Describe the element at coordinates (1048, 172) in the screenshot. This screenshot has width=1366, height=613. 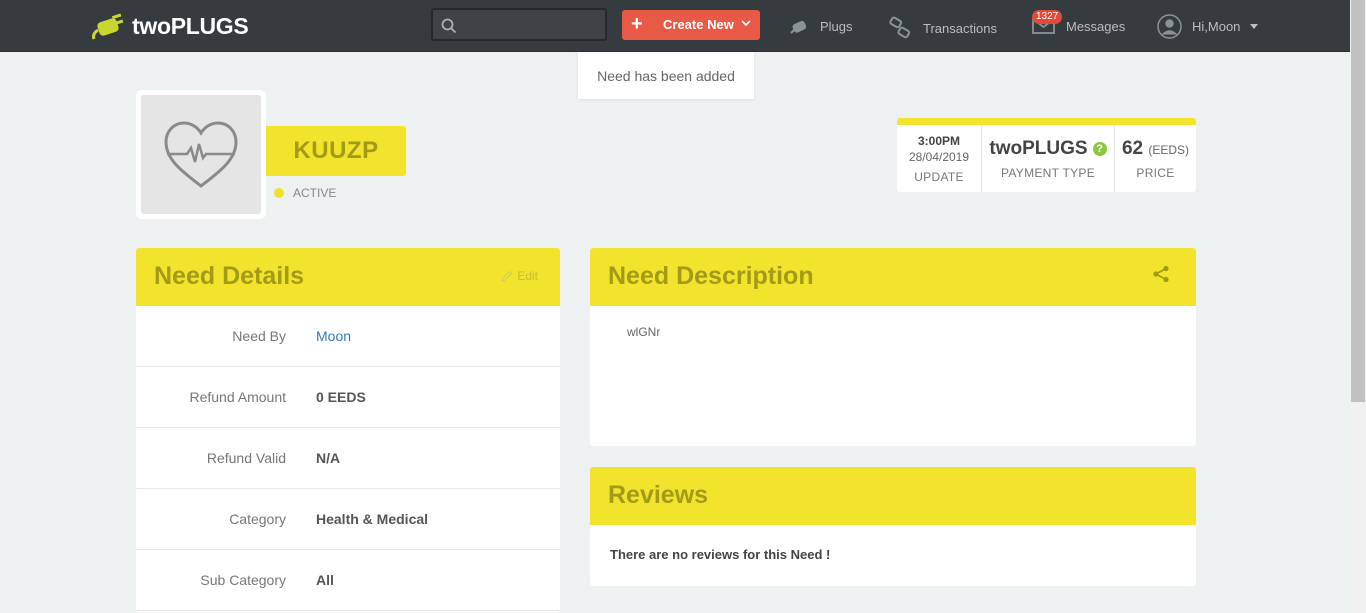
I see `payment-type-caption: PAYMENT TYPE` at that location.